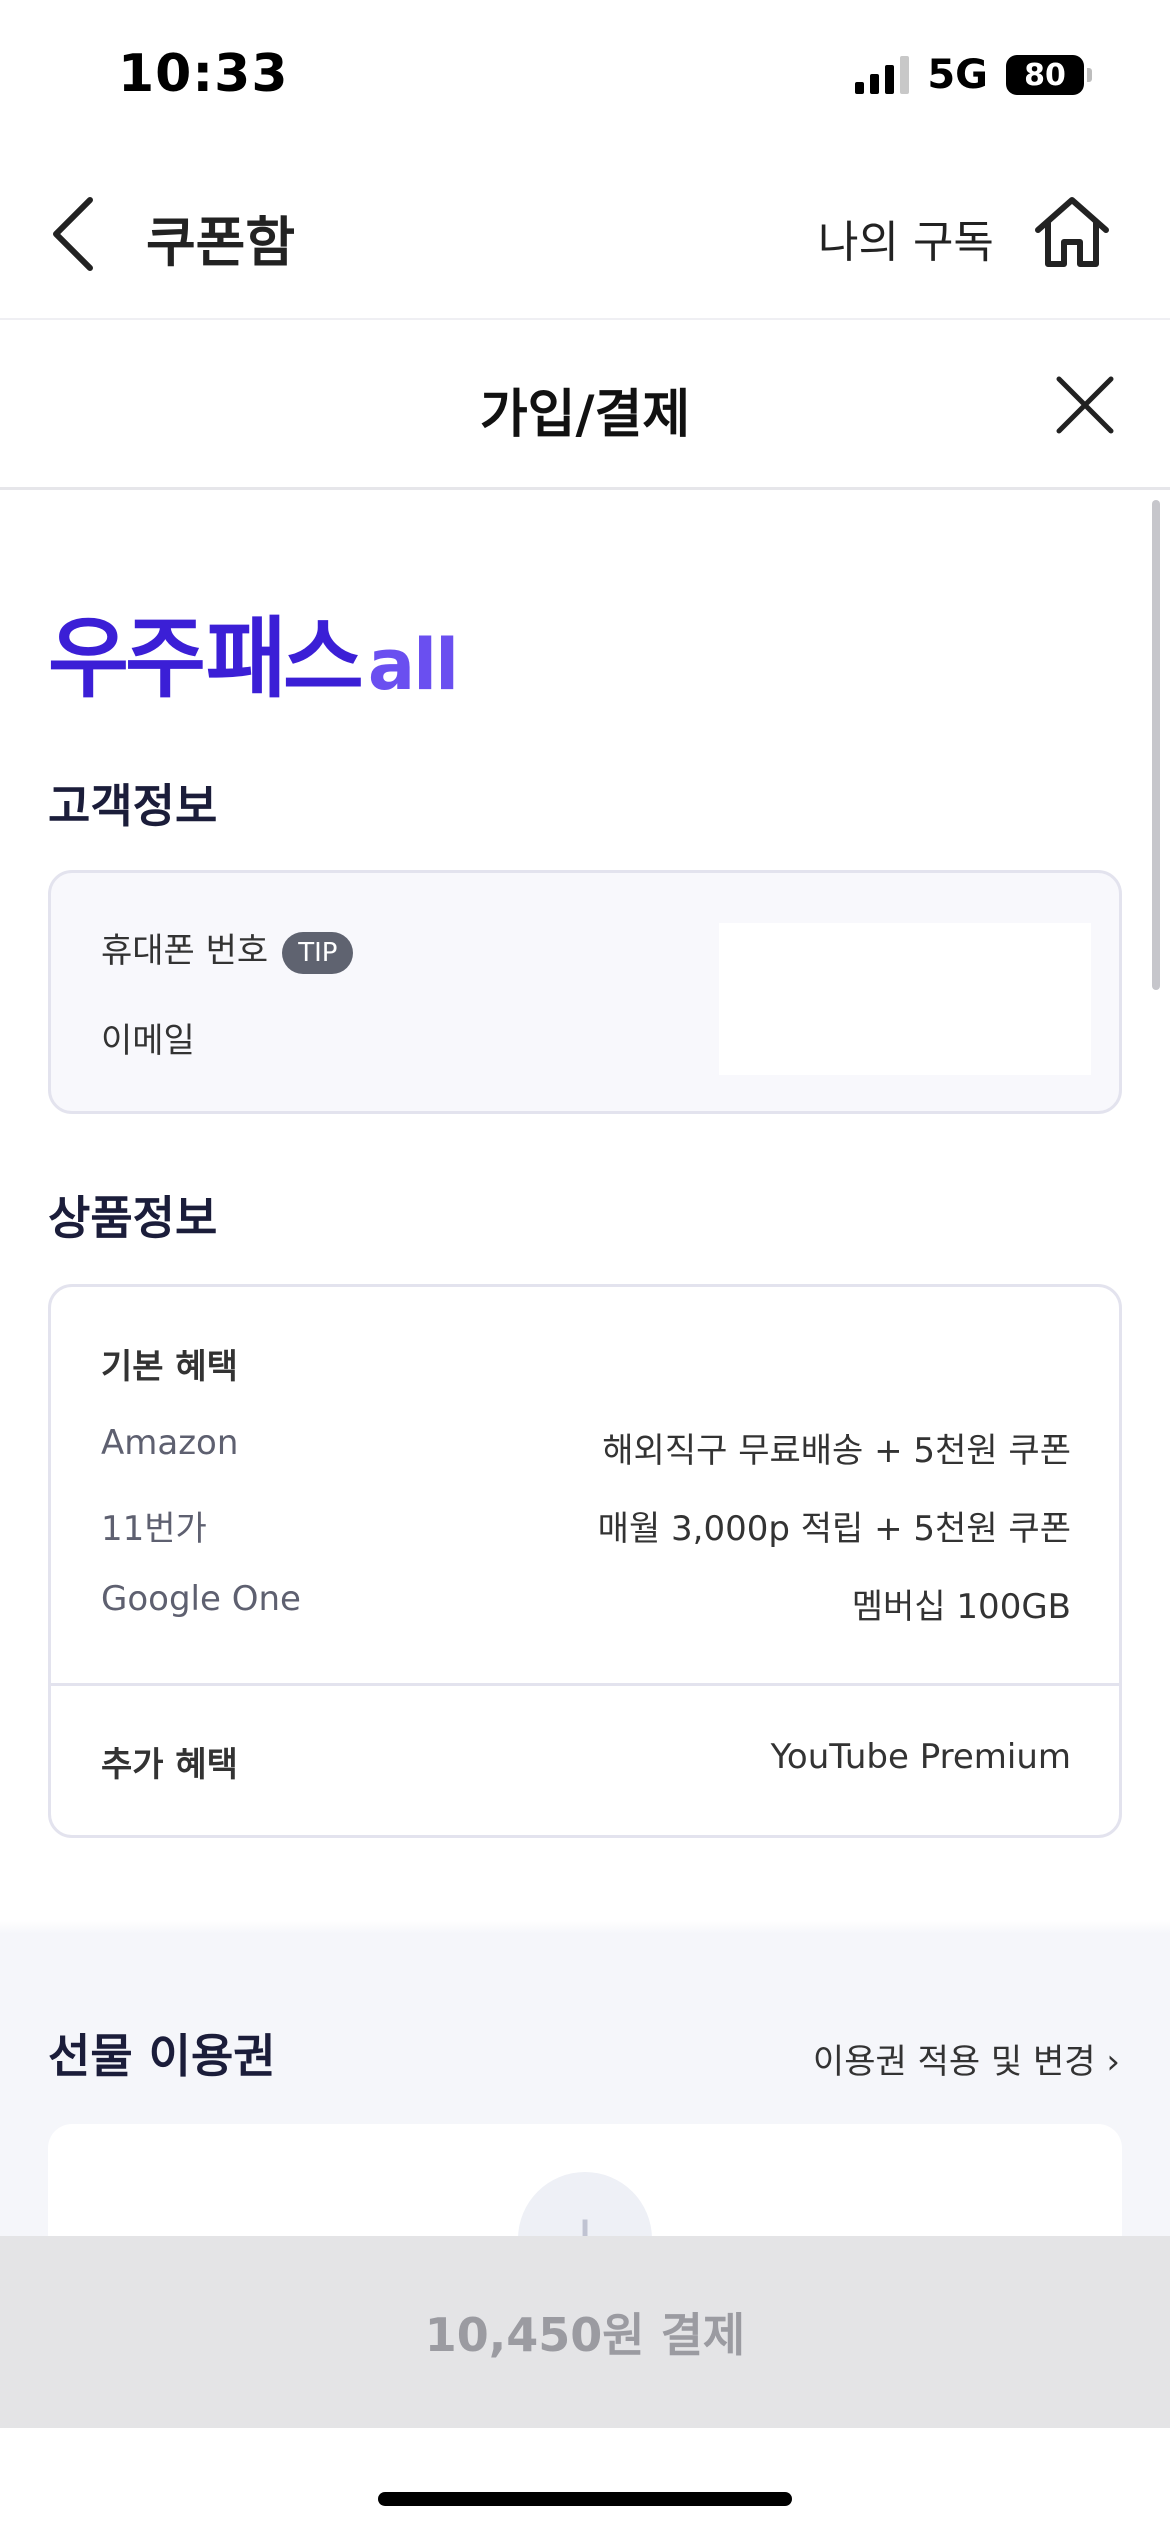  I want to click on product-section-title: 상품정보, so click(133, 1218).